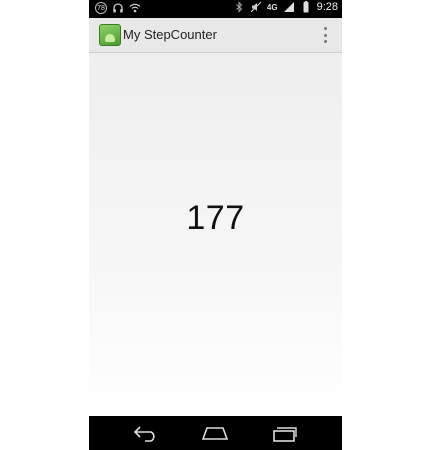 Image resolution: width=437 pixels, height=450 pixels. Describe the element at coordinates (110, 35) in the screenshot. I see `step-counter-app-icon` at that location.